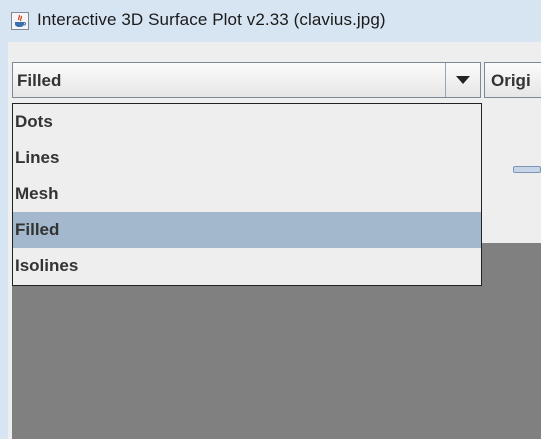 This screenshot has height=439, width=541. I want to click on chevron-down-icon, so click(463, 80).